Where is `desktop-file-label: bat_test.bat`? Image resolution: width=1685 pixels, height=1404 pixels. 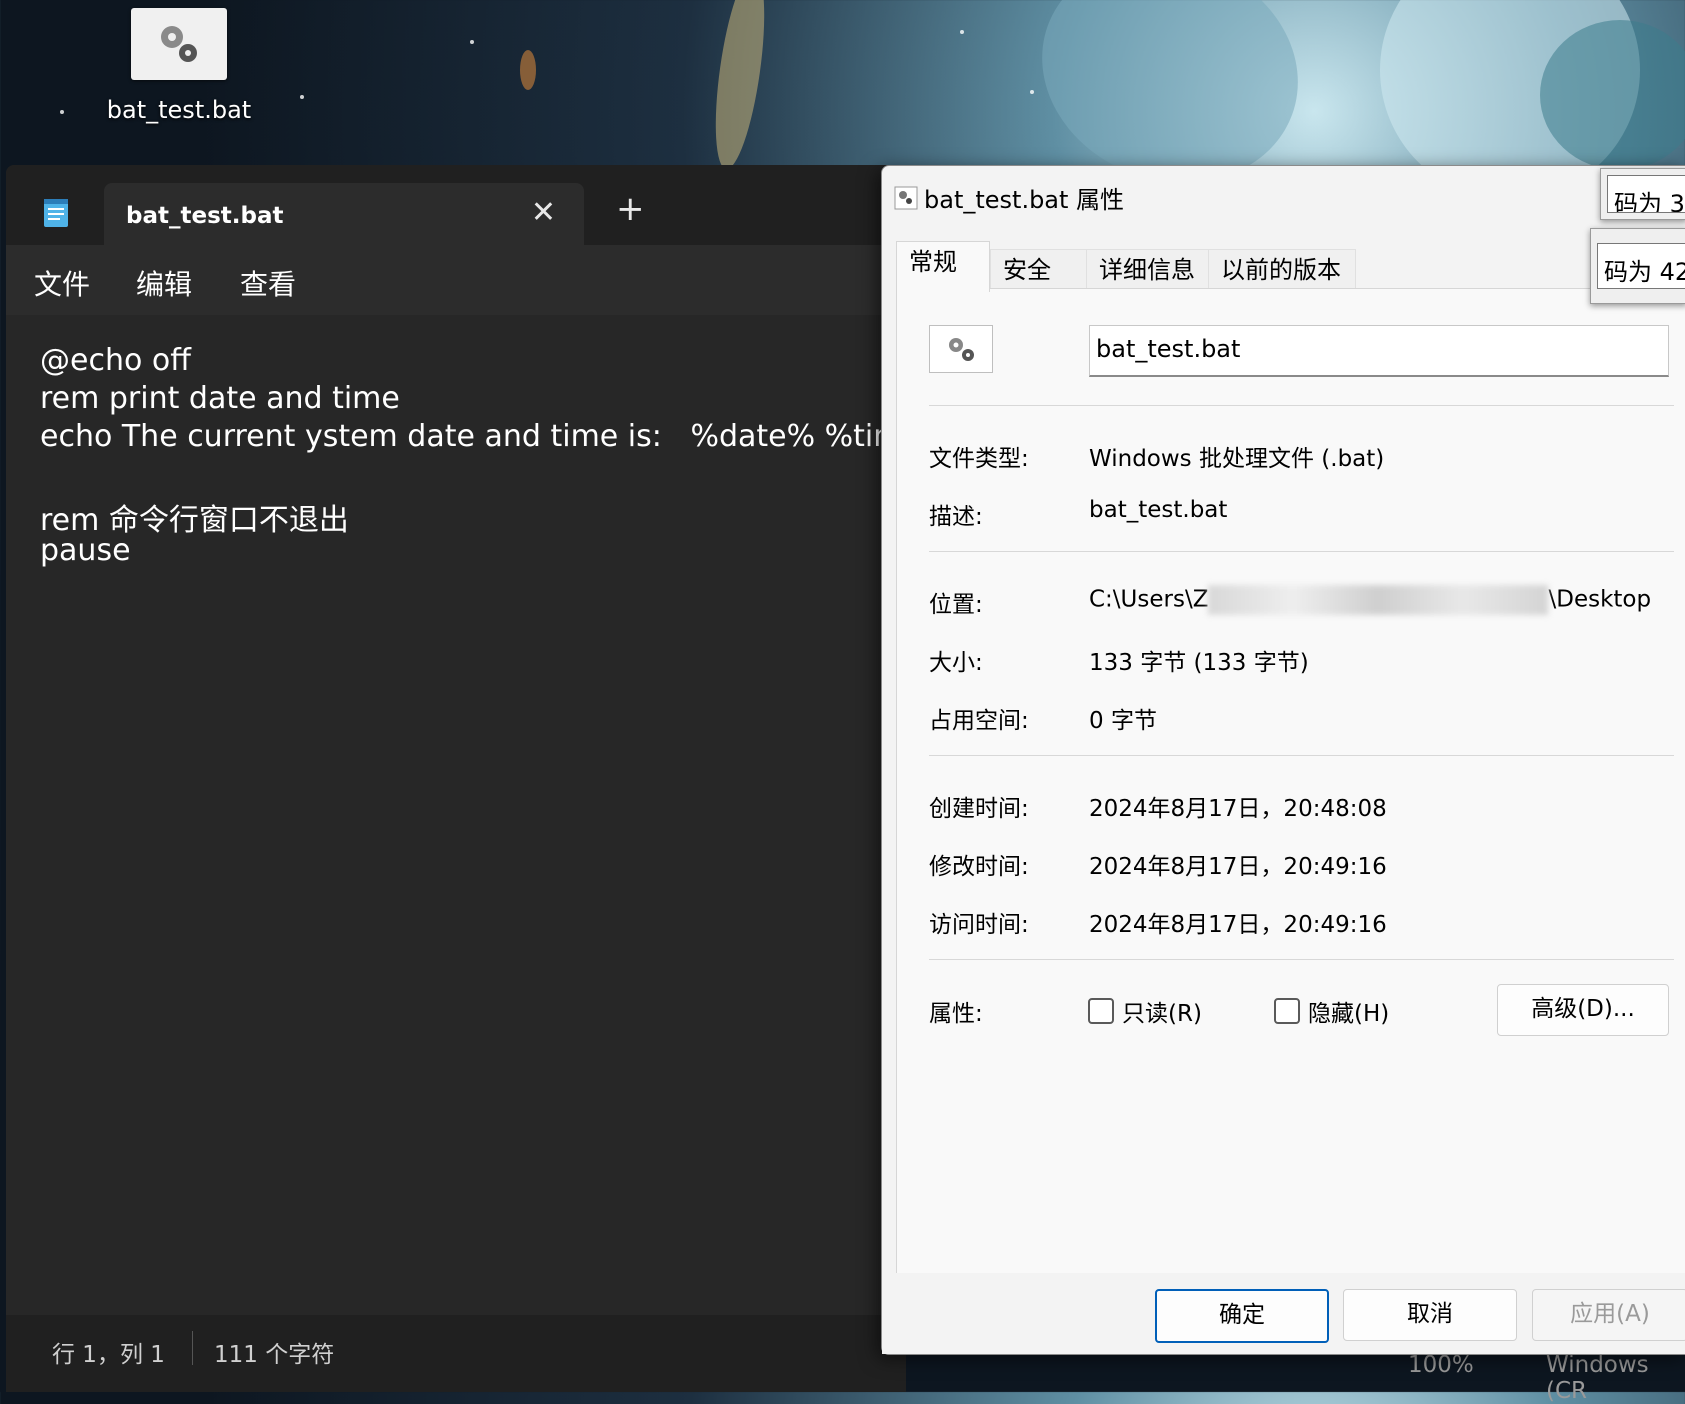
desktop-file-label: bat_test.bat is located at coordinates (179, 110).